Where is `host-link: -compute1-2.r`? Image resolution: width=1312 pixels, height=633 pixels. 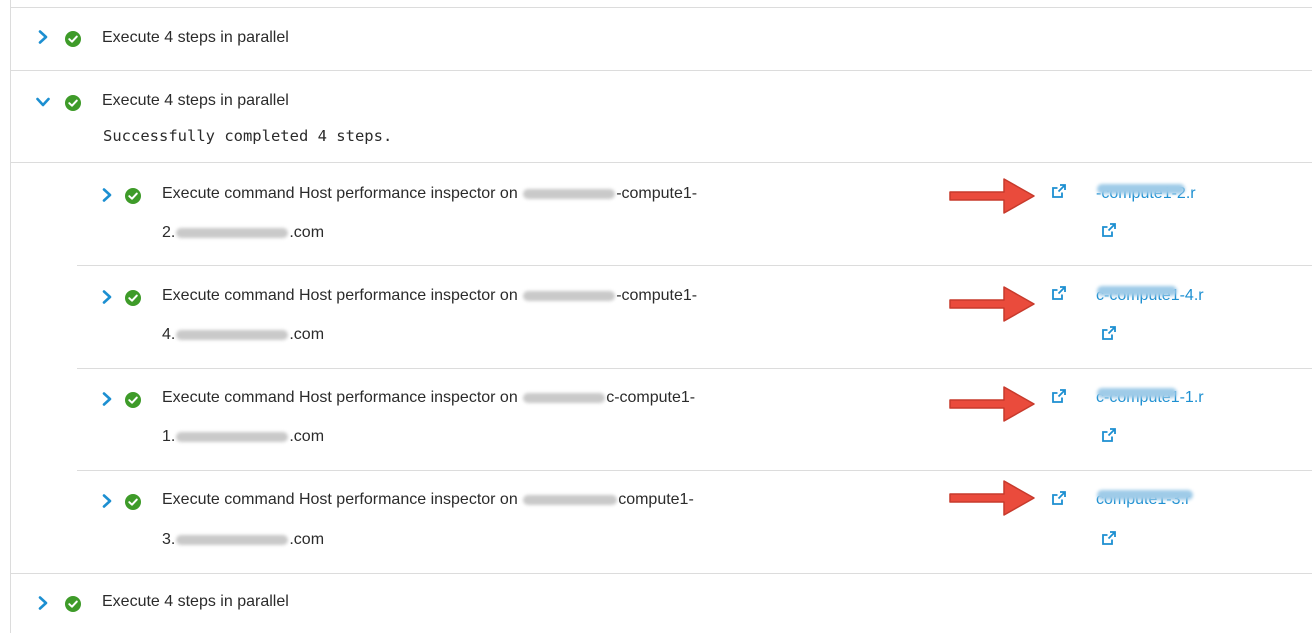 host-link: -compute1-2.r is located at coordinates (1146, 194).